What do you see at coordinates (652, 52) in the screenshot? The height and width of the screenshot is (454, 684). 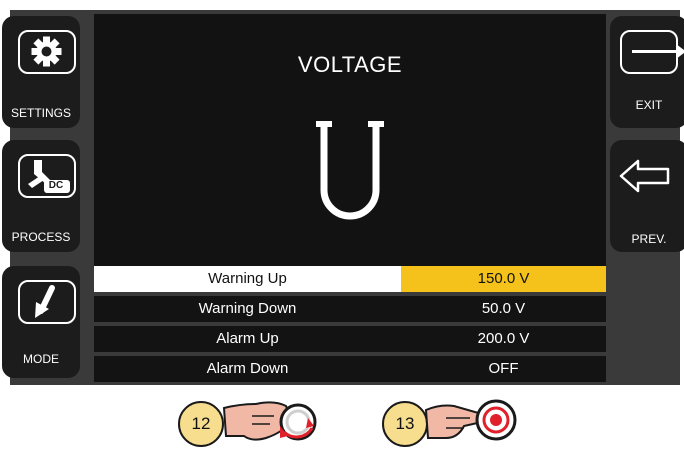 I see `exit-arrow-icon` at bounding box center [652, 52].